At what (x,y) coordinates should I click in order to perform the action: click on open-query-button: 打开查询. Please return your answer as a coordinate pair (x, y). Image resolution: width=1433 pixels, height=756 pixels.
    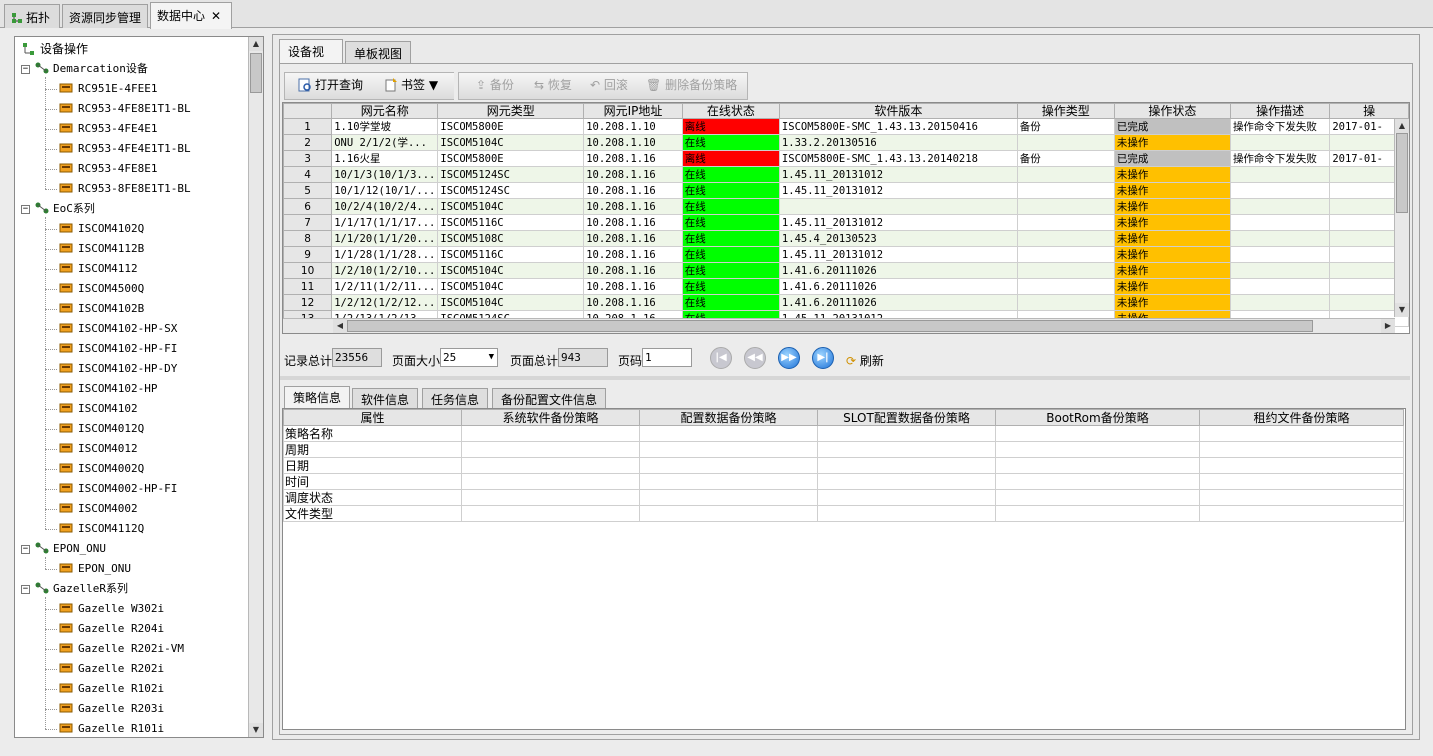
    Looking at the image, I should click on (330, 86).